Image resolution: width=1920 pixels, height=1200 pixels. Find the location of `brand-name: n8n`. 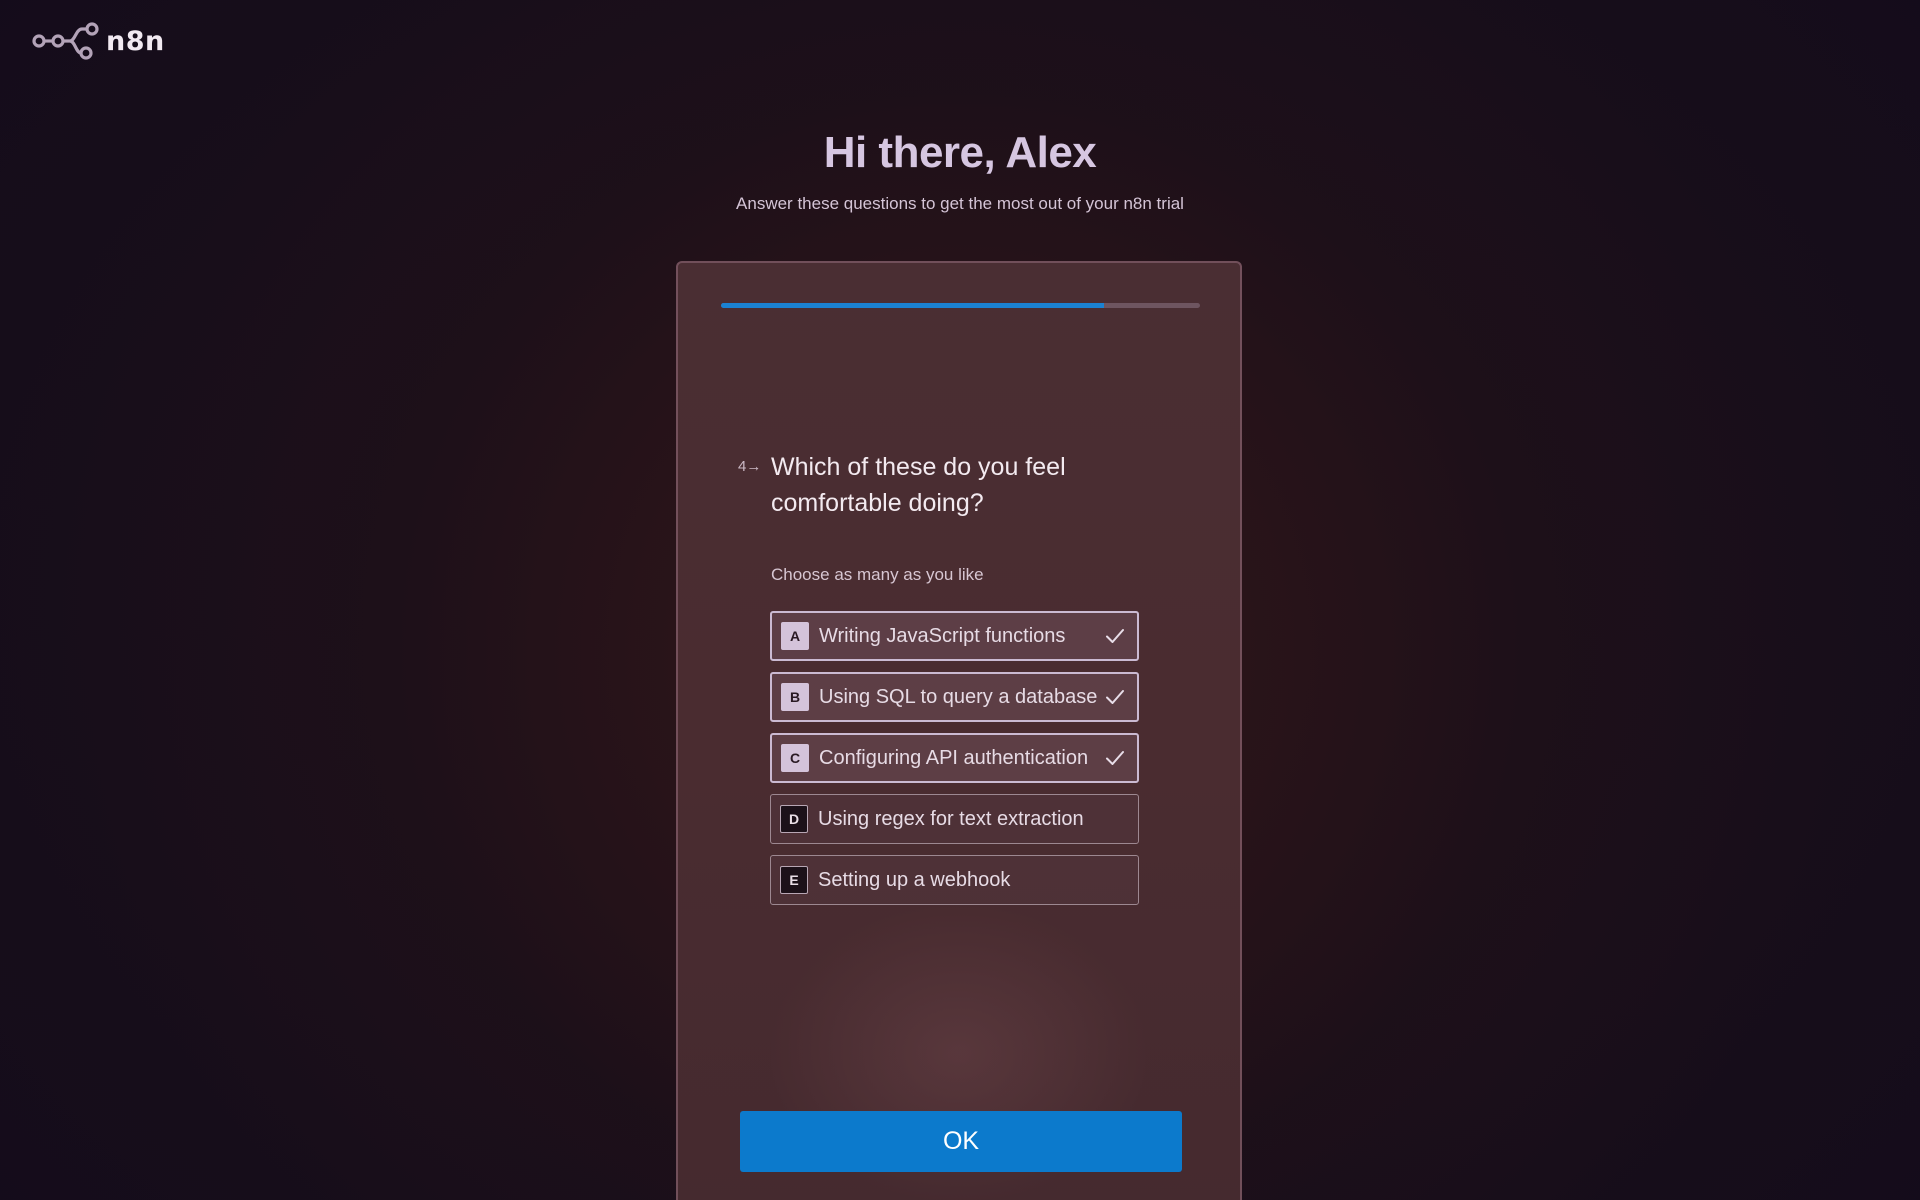

brand-name: n8n is located at coordinates (135, 41).